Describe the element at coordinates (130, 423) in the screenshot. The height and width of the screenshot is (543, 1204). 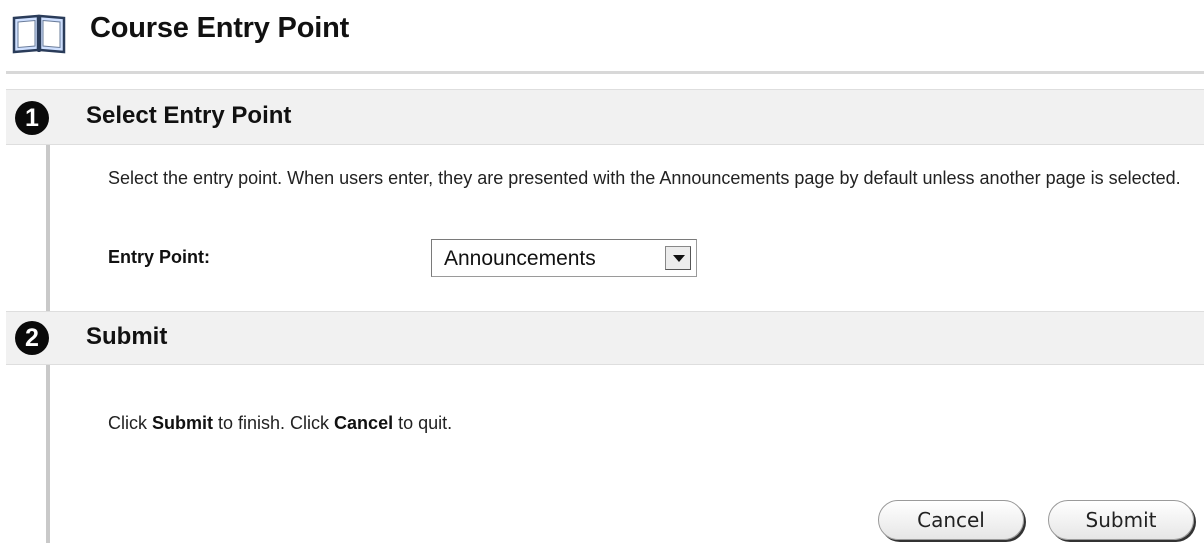
I see `submit-text-part: Click` at that location.